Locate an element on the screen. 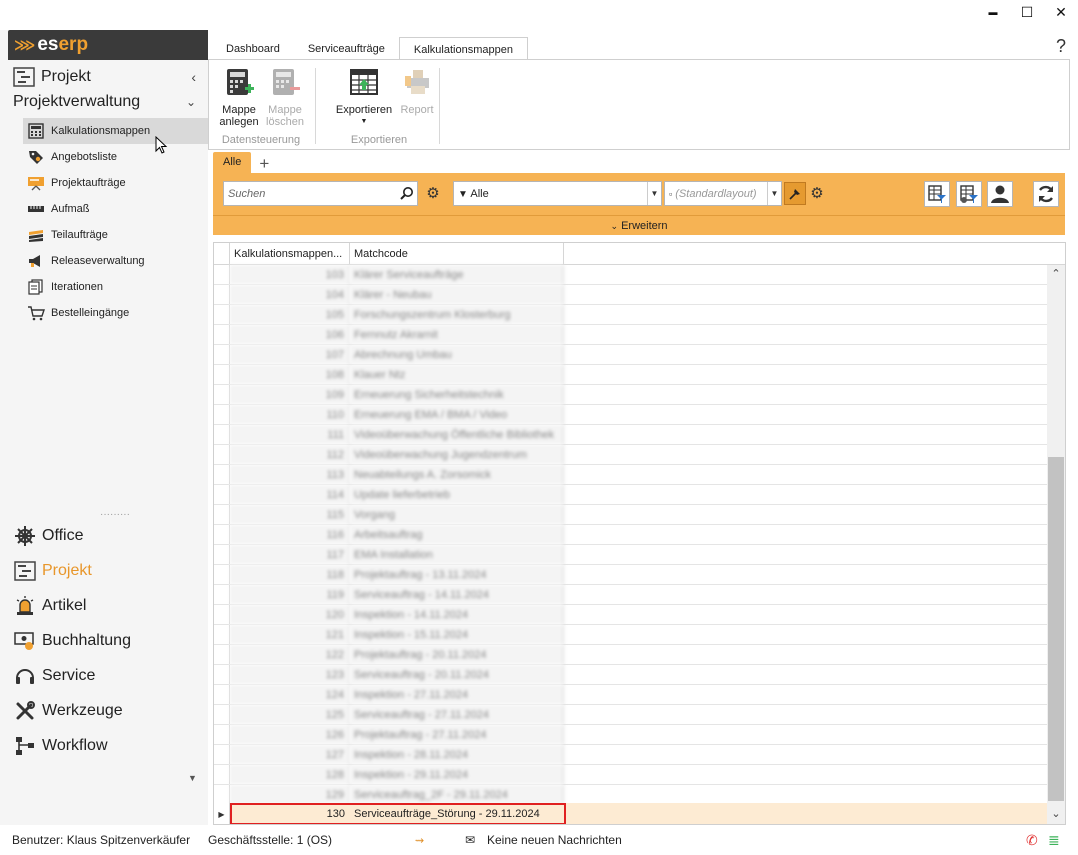 This screenshot has height=855, width=1078. phone-icon: ✆ is located at coordinates (1032, 840).